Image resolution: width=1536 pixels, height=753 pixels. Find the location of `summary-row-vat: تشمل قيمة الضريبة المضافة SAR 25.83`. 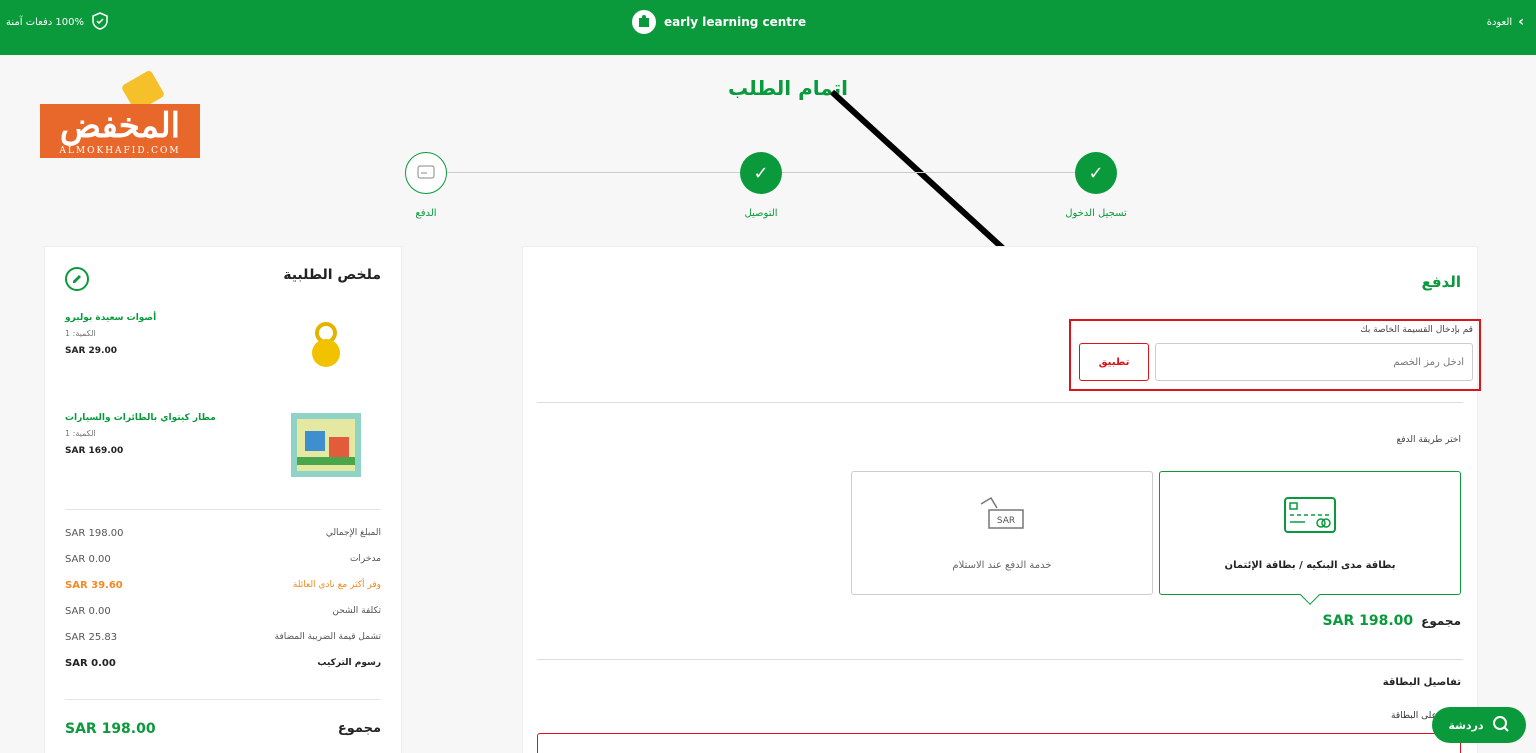

summary-row-vat: تشمل قيمة الضريبة المضافة SAR 25.83 is located at coordinates (223, 641).